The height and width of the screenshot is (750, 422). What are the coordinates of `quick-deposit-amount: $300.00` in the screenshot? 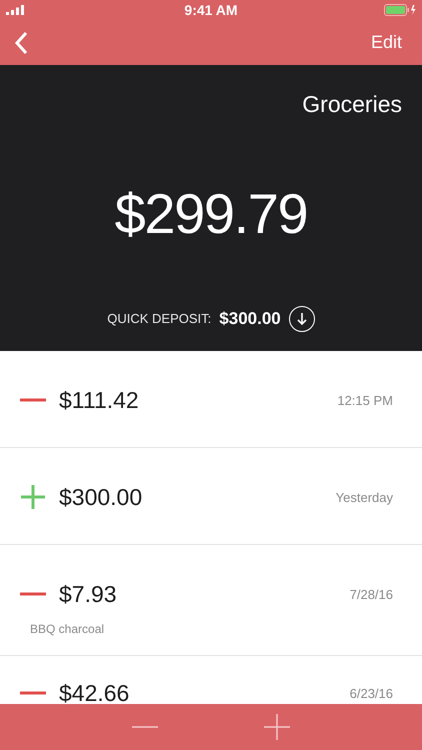 It's located at (250, 319).